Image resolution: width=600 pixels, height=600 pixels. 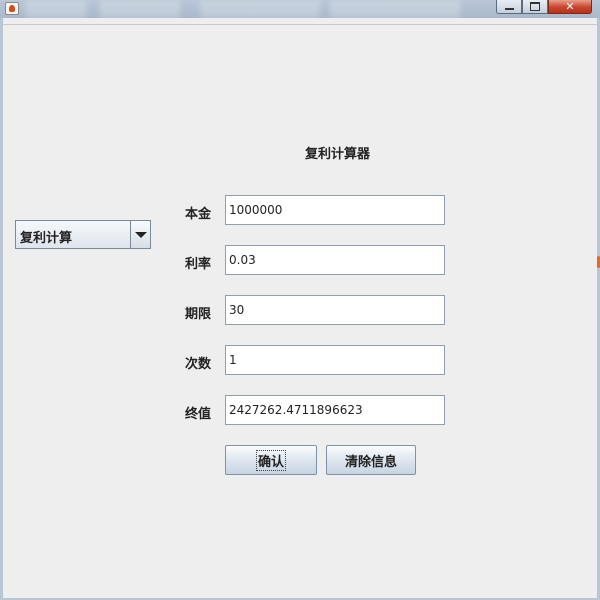 I want to click on close-button: ✕, so click(x=570, y=7).